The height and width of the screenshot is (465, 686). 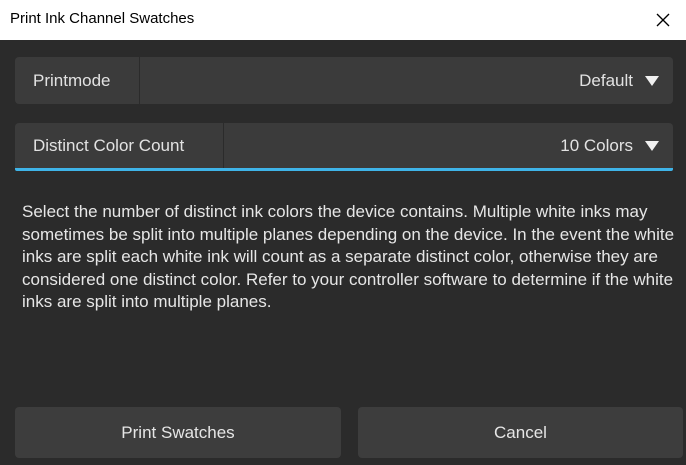 I want to click on cancel-button: Cancel, so click(x=520, y=432).